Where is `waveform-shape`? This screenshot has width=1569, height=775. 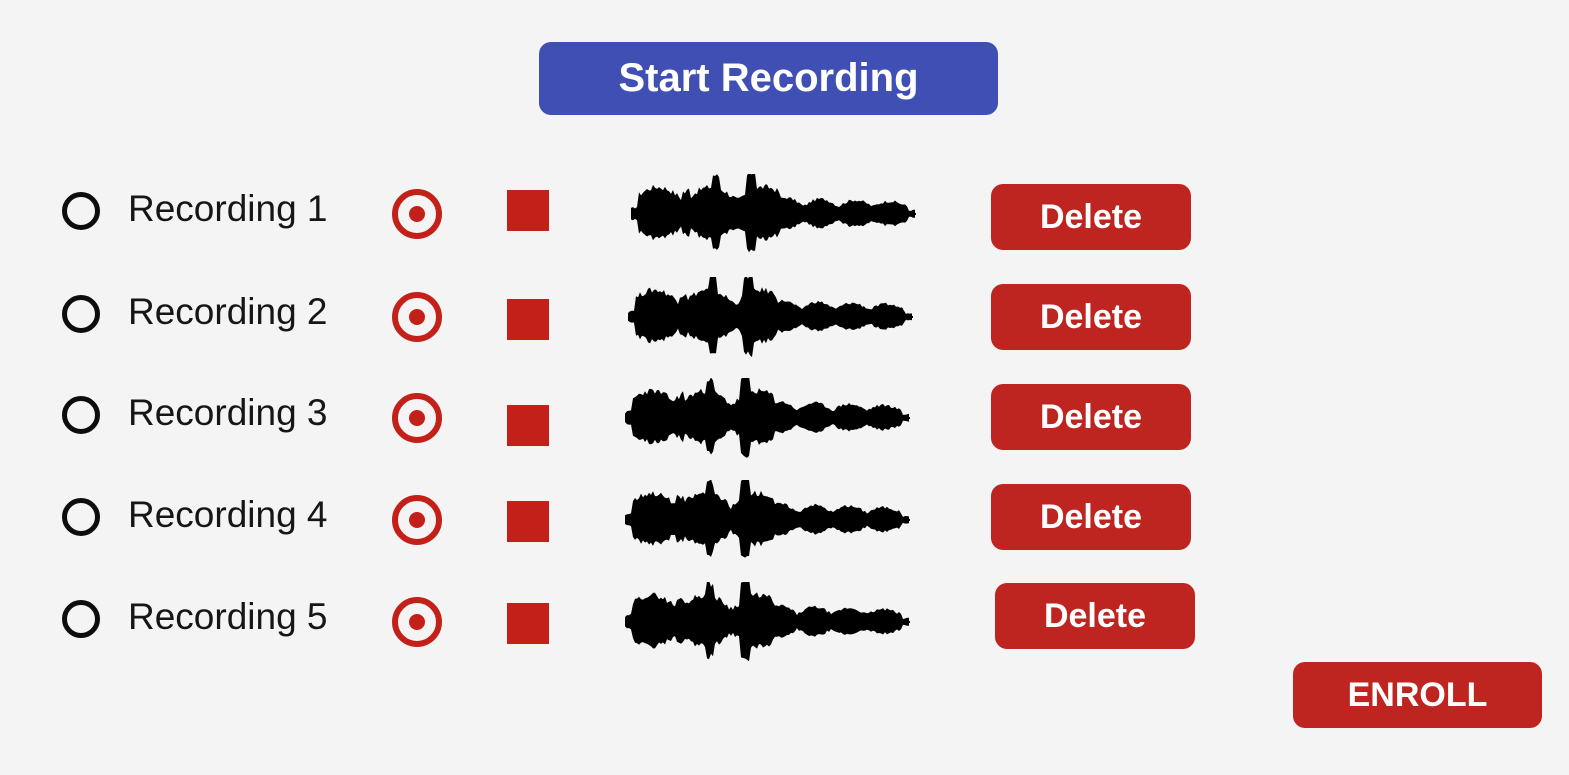 waveform-shape is located at coordinates (767, 519).